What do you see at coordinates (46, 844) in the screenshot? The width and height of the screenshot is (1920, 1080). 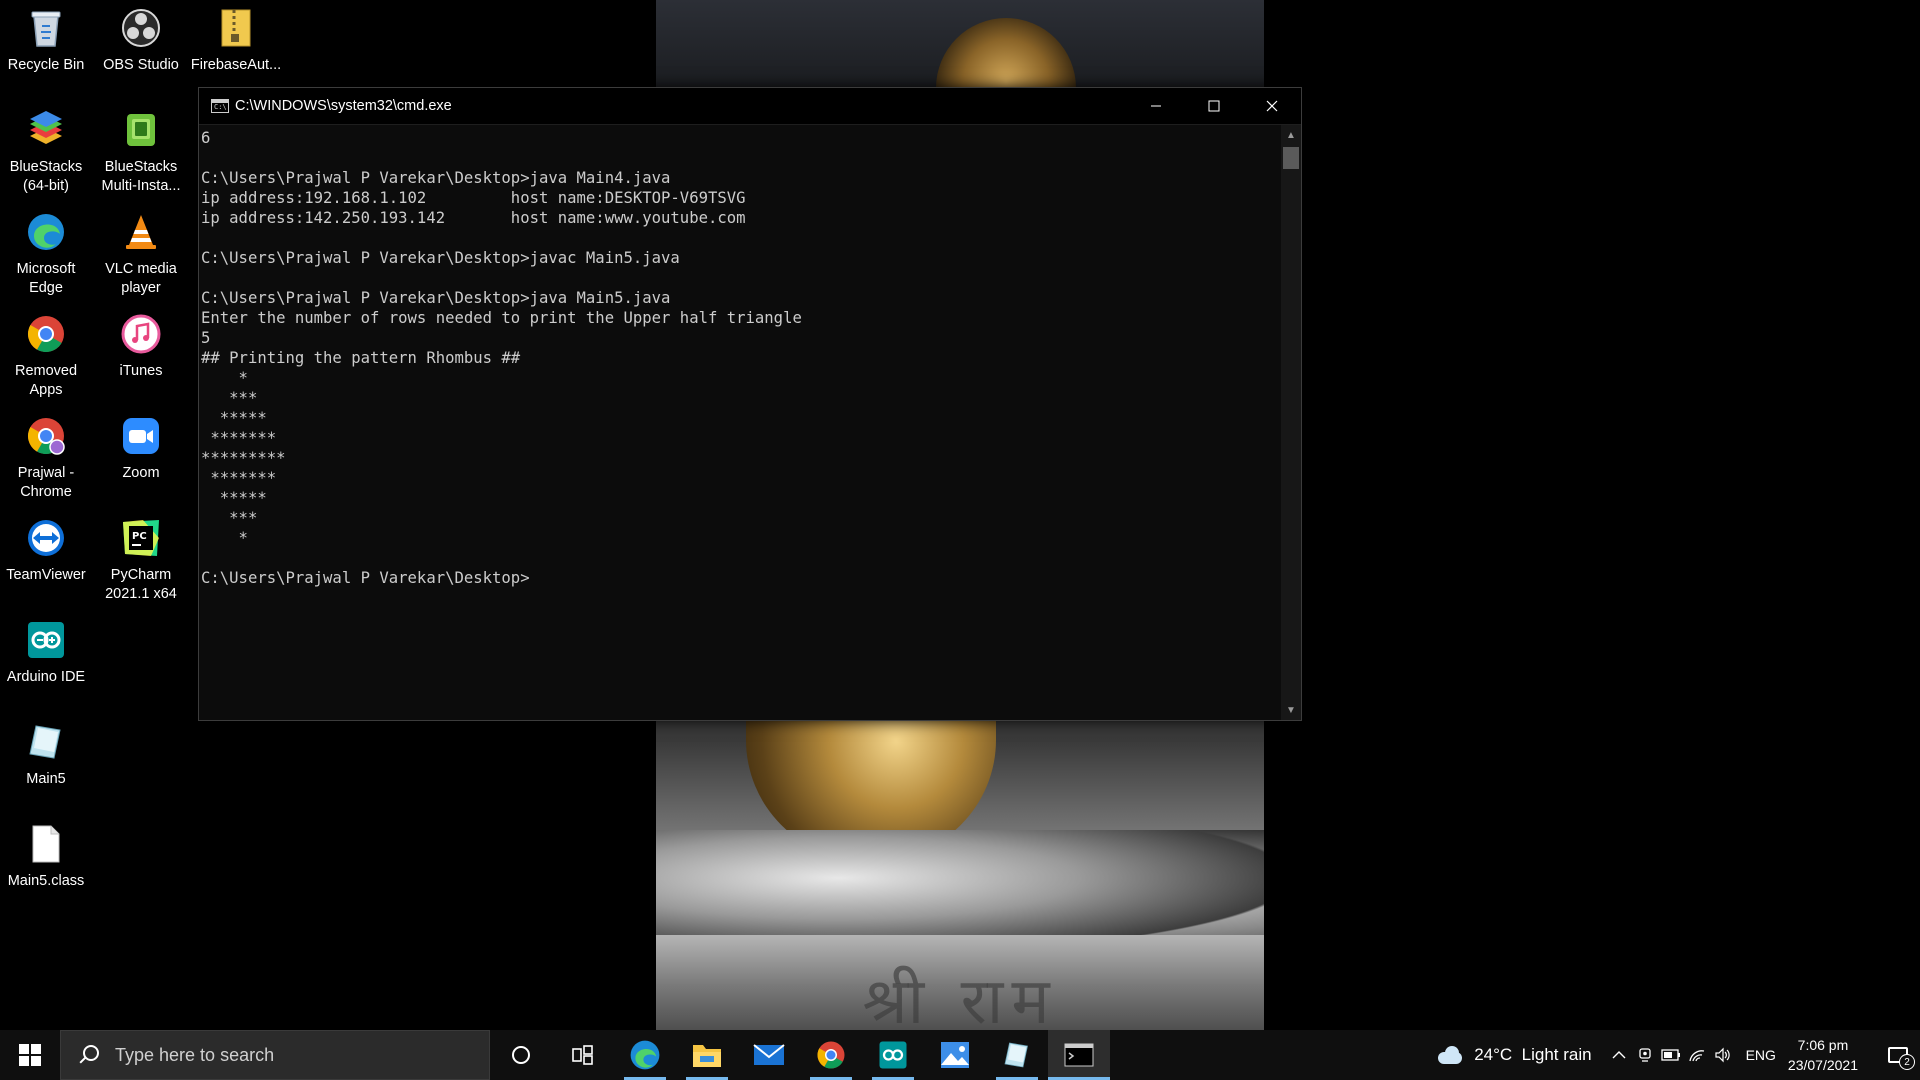 I see `blank-file-icon` at bounding box center [46, 844].